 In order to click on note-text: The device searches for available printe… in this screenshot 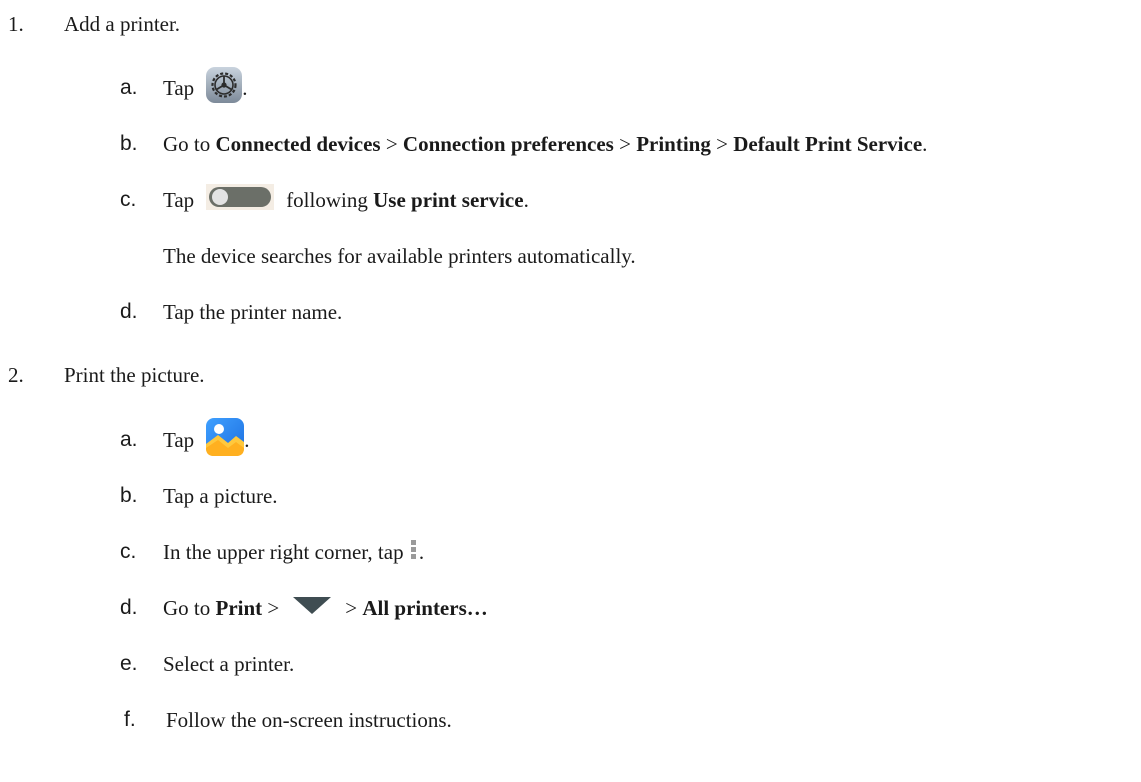, I will do `click(399, 255)`.